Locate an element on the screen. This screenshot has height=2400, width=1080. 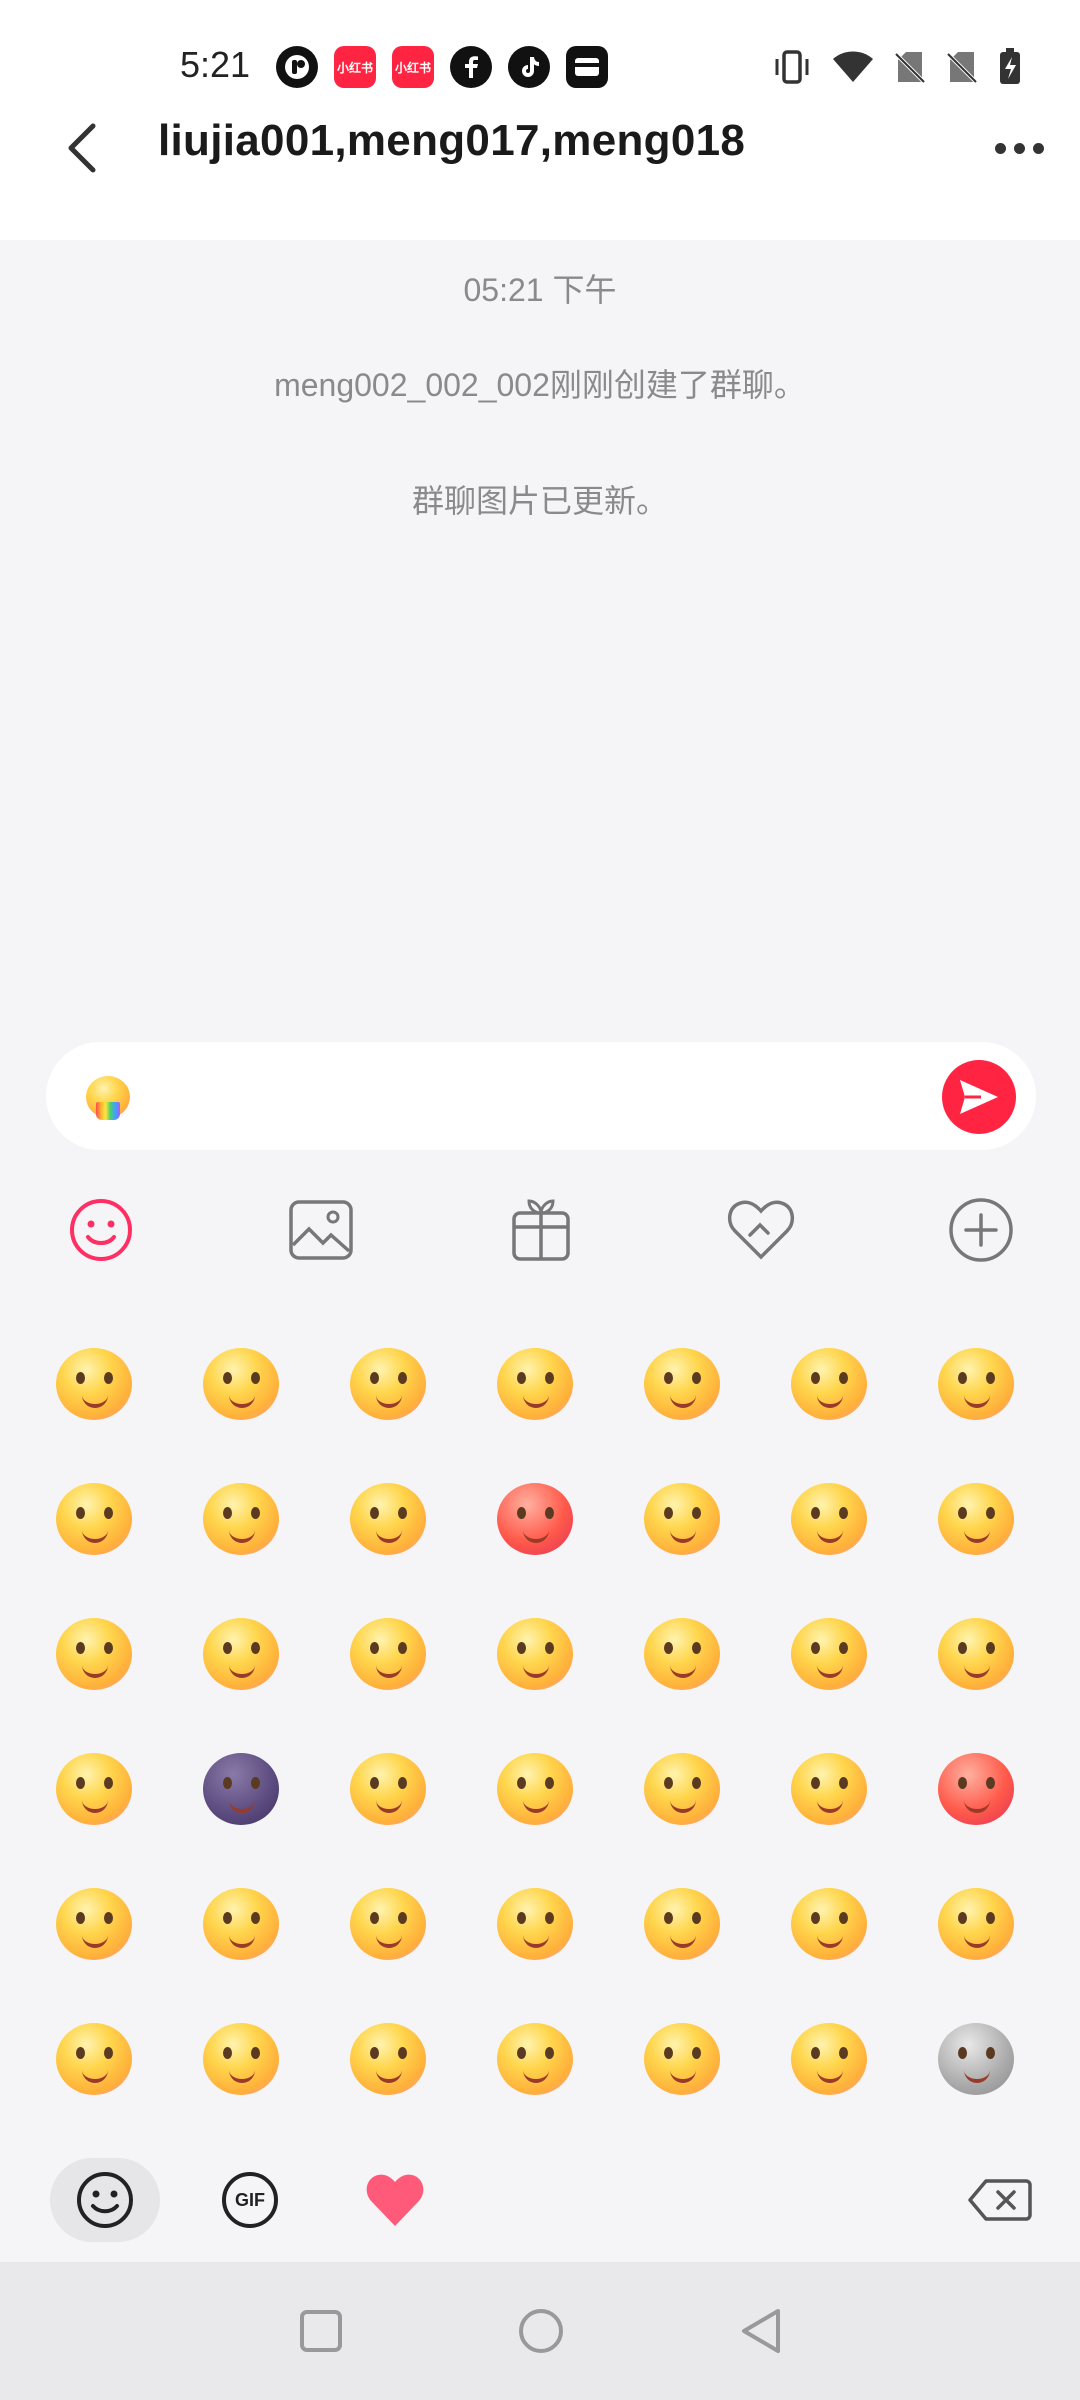
egg-head-emoji is located at coordinates (389, 1790).